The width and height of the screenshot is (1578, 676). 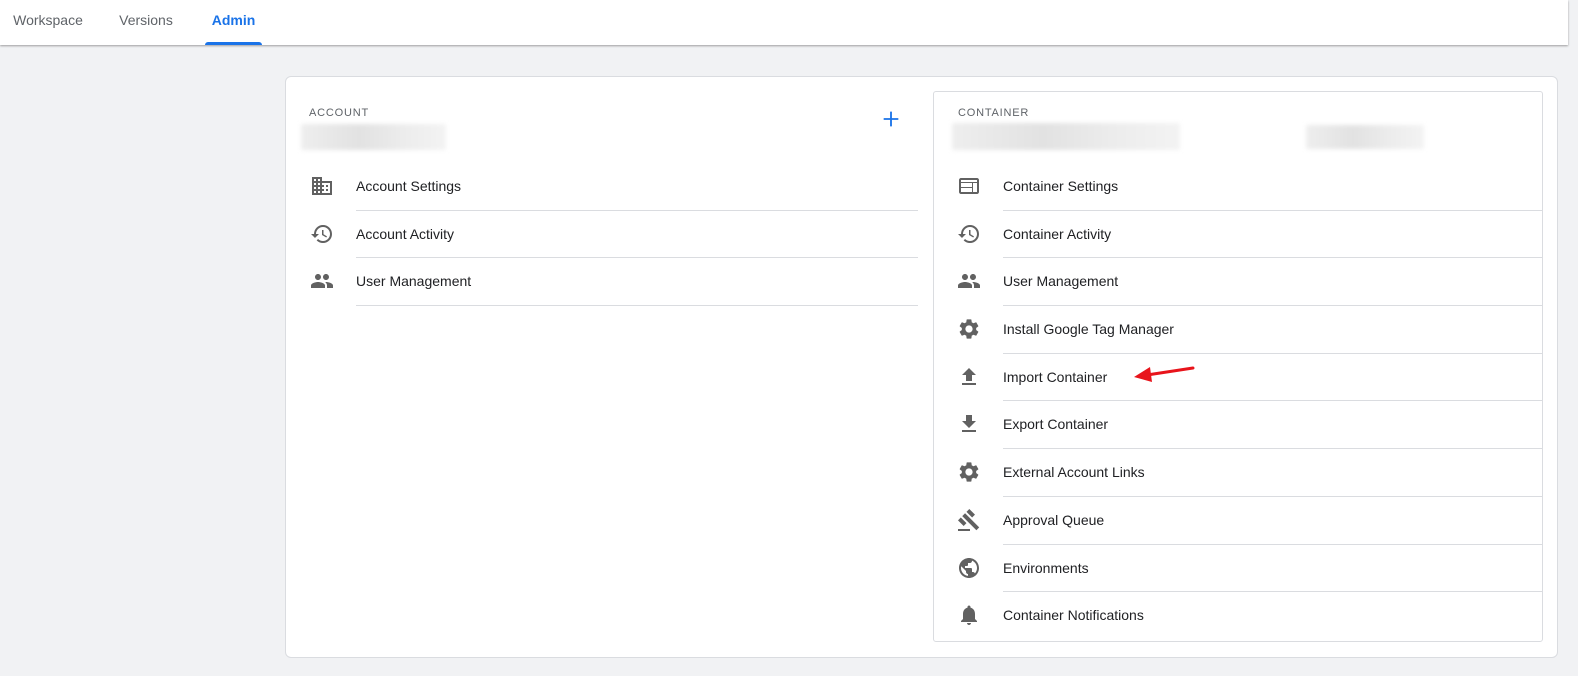 I want to click on account-activity-item: Account Activity, so click(x=608, y=235).